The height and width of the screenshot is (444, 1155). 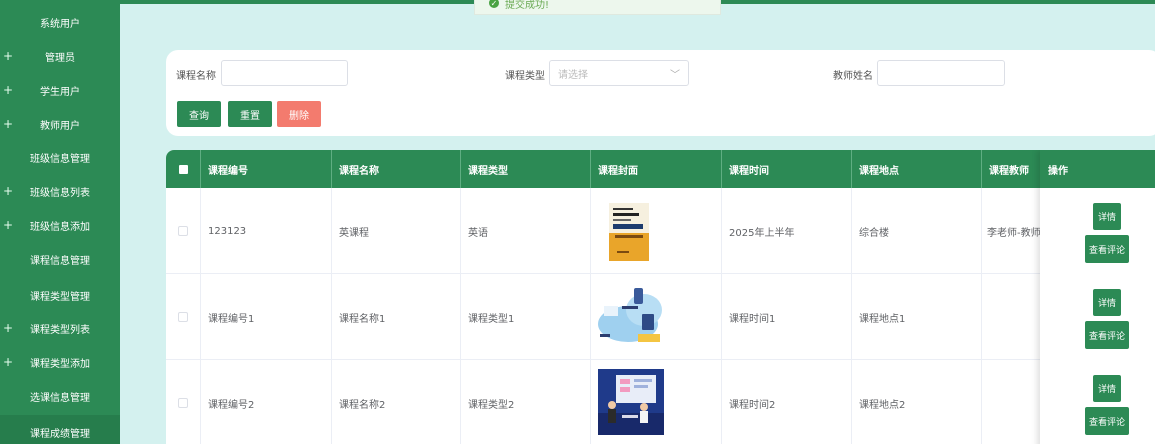 I want to click on sidebar-item-course-type-manage: 课程类型管理, so click(x=60, y=295).